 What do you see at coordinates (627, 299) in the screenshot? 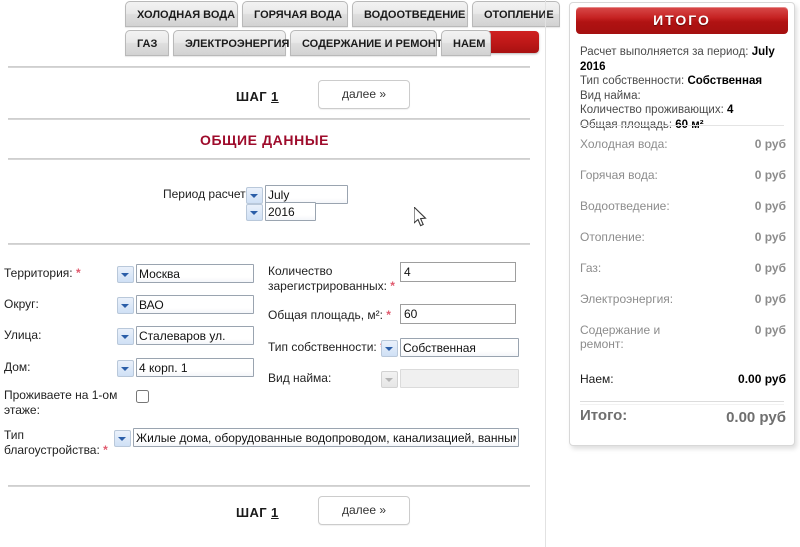
I see `row-label: Электроэнергия:` at bounding box center [627, 299].